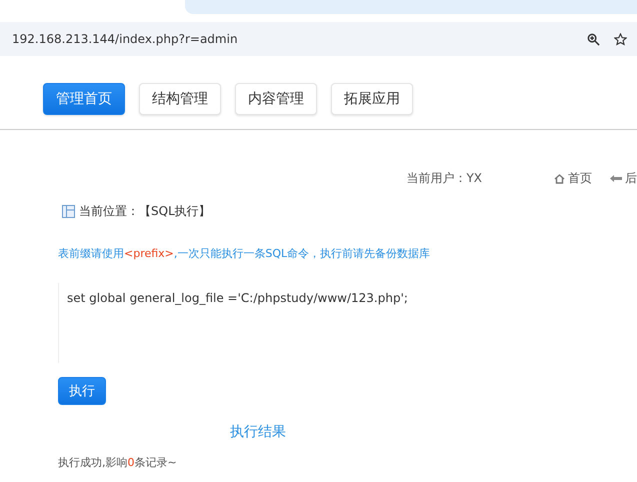 This screenshot has width=637, height=482. Describe the element at coordinates (318, 39) in the screenshot. I see `address-bar: 192.168.213.144/index.php?r=admin` at that location.